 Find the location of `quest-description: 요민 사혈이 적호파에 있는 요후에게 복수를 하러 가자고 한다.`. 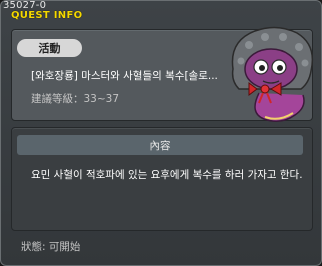

quest-description: 요민 사혈이 적호파에 있는 요후에게 복수를 하러 가자고 한다. is located at coordinates (167, 175).